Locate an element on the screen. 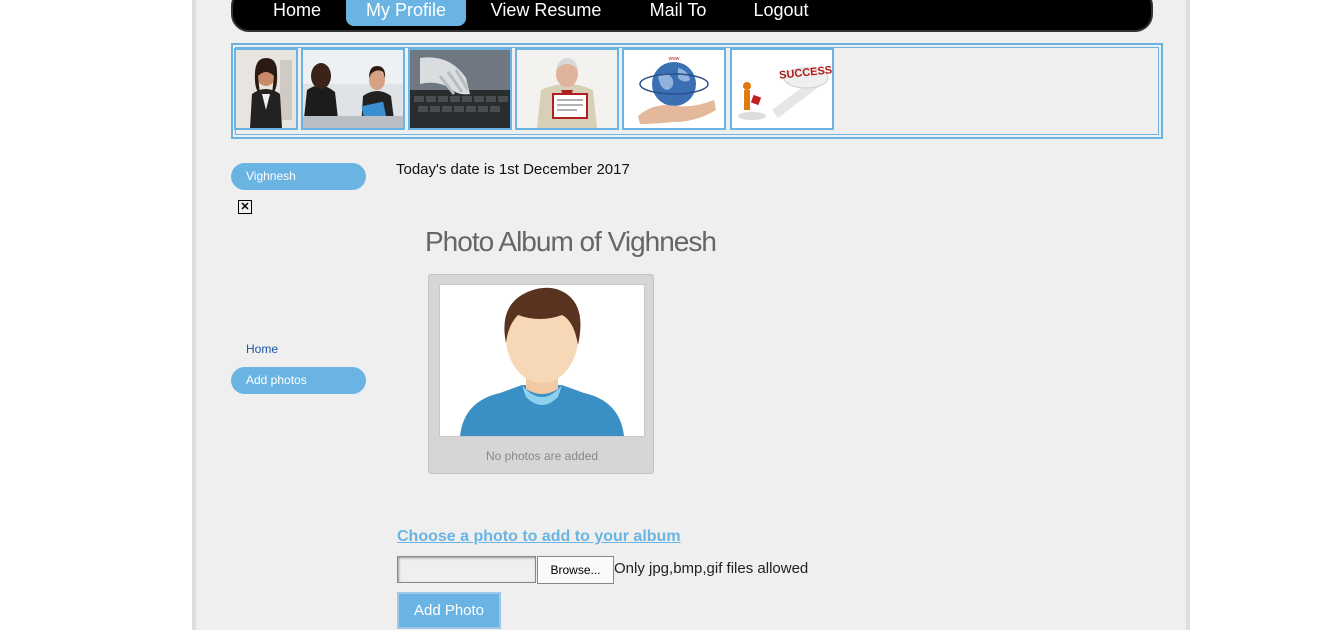  sidebar-user-name: Vighnesh is located at coordinates (298, 176).